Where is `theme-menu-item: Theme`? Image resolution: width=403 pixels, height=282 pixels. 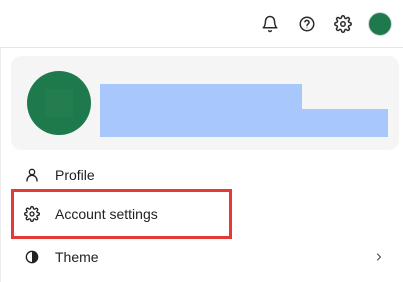
theme-menu-item: Theme is located at coordinates (205, 257).